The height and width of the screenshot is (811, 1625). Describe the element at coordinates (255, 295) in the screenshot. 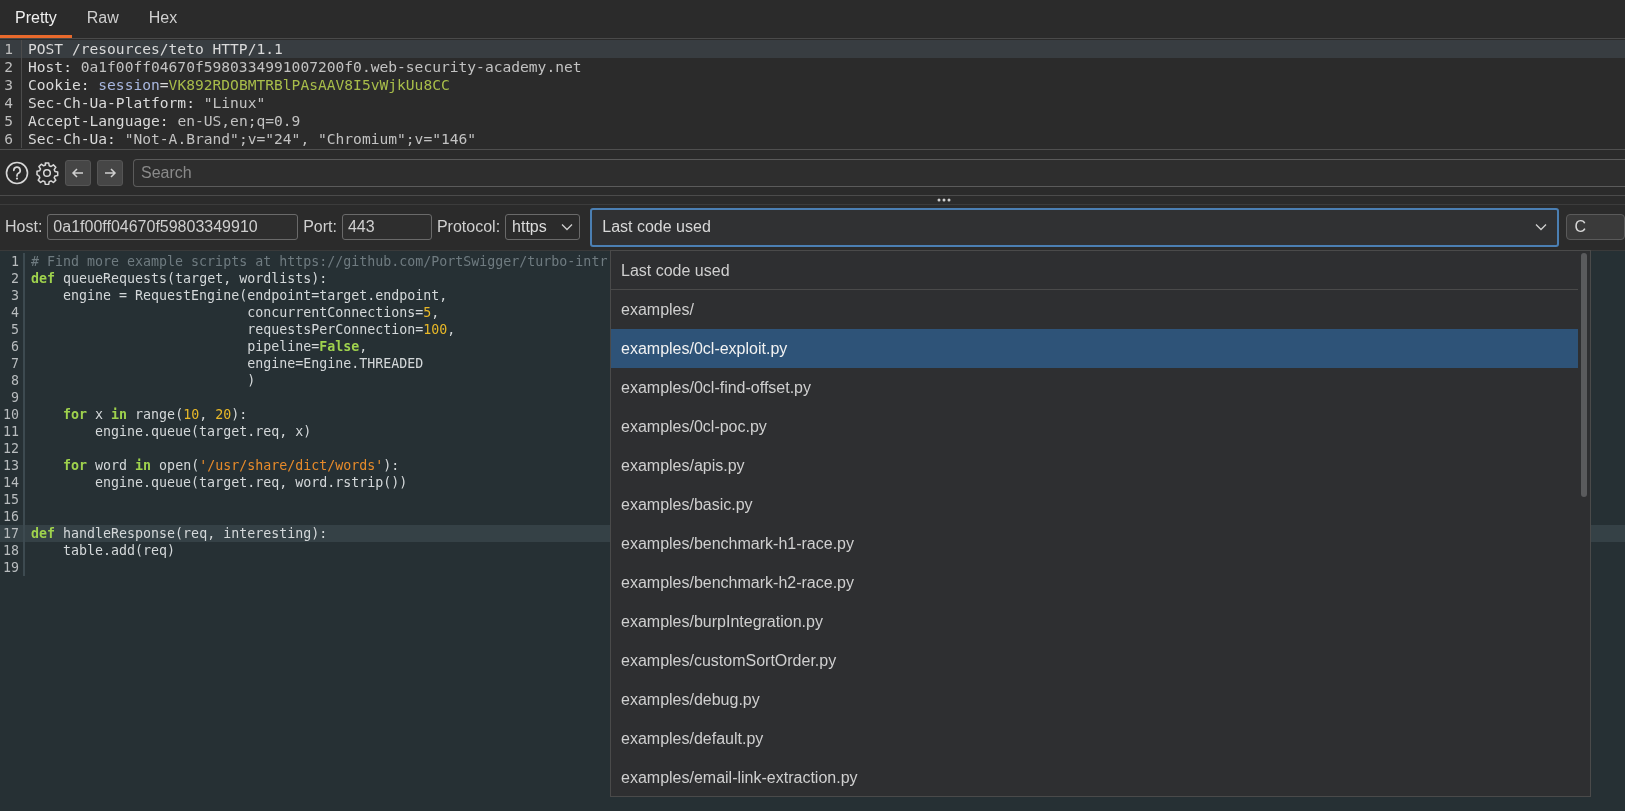

I see `code-line: engine = RequestEngine(endpoint=target.endpoint,` at that location.